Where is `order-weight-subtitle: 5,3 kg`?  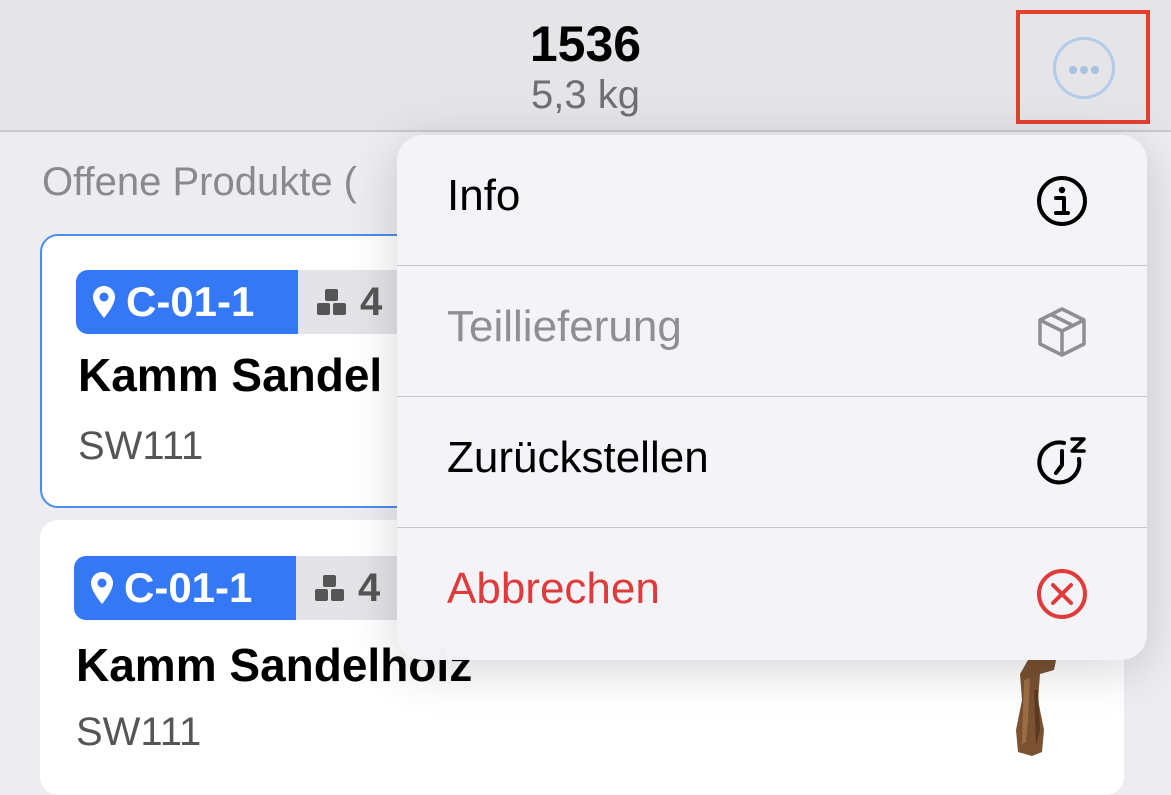 order-weight-subtitle: 5,3 kg is located at coordinates (585, 95).